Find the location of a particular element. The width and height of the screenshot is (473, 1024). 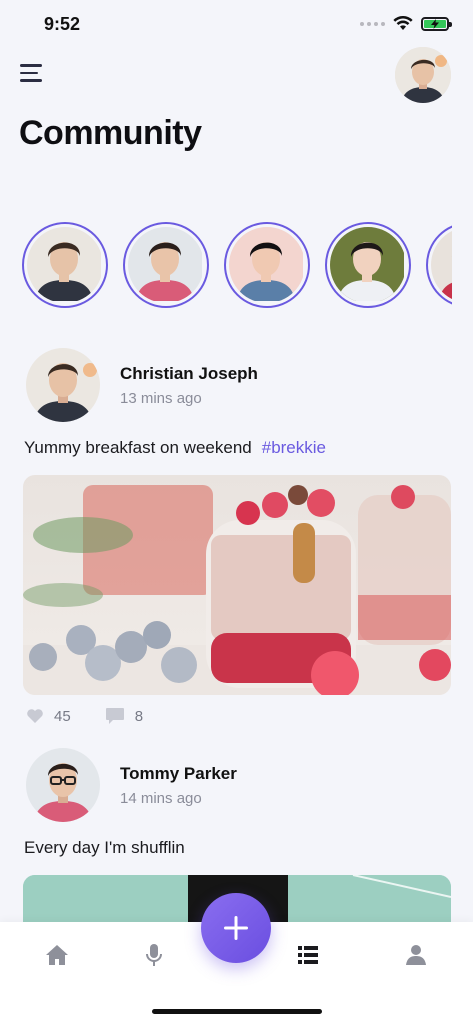

add-post-button is located at coordinates (236, 928).